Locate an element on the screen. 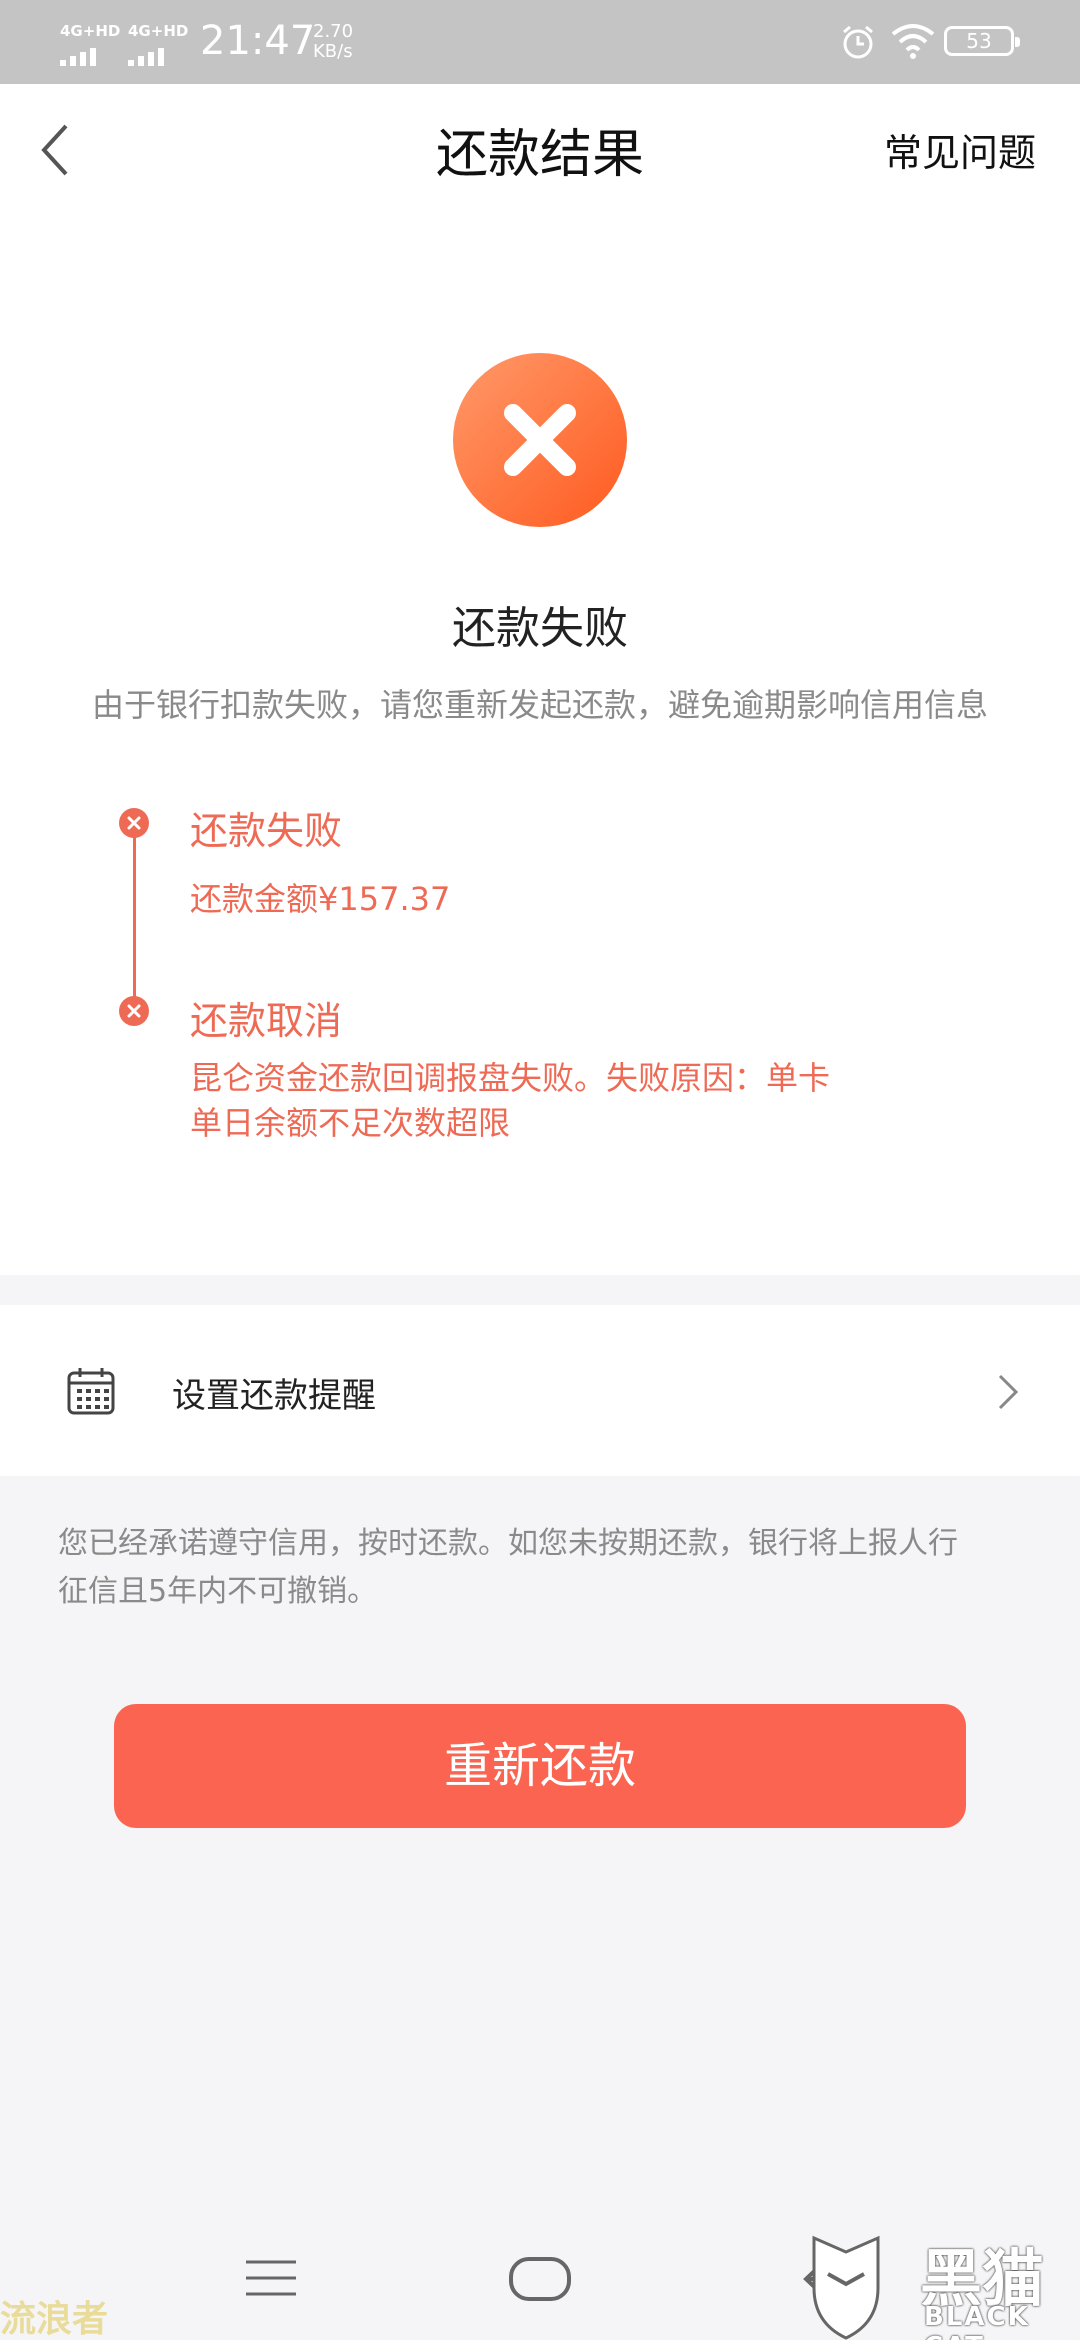 This screenshot has height=2340, width=1080. timeline-step-detail: 还款金额¥157.37 is located at coordinates (320, 899).